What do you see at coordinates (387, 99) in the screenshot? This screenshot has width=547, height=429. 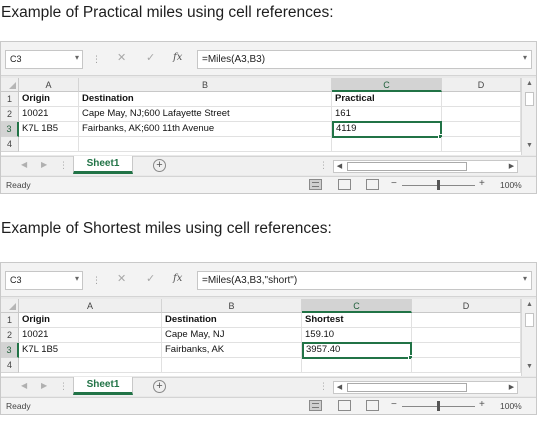 I see `cell-c1: Practical` at bounding box center [387, 99].